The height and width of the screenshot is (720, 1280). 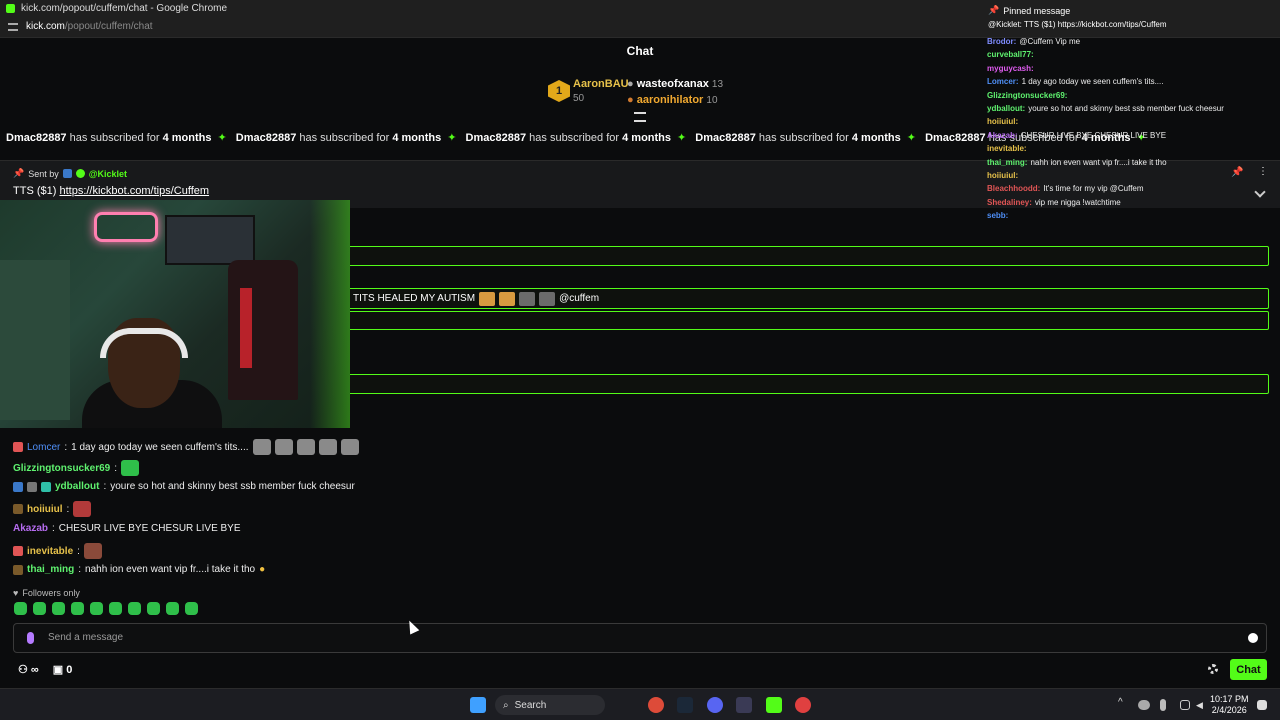 What do you see at coordinates (1006, 108) in the screenshot?
I see `overlay-username: ydballout:` at bounding box center [1006, 108].